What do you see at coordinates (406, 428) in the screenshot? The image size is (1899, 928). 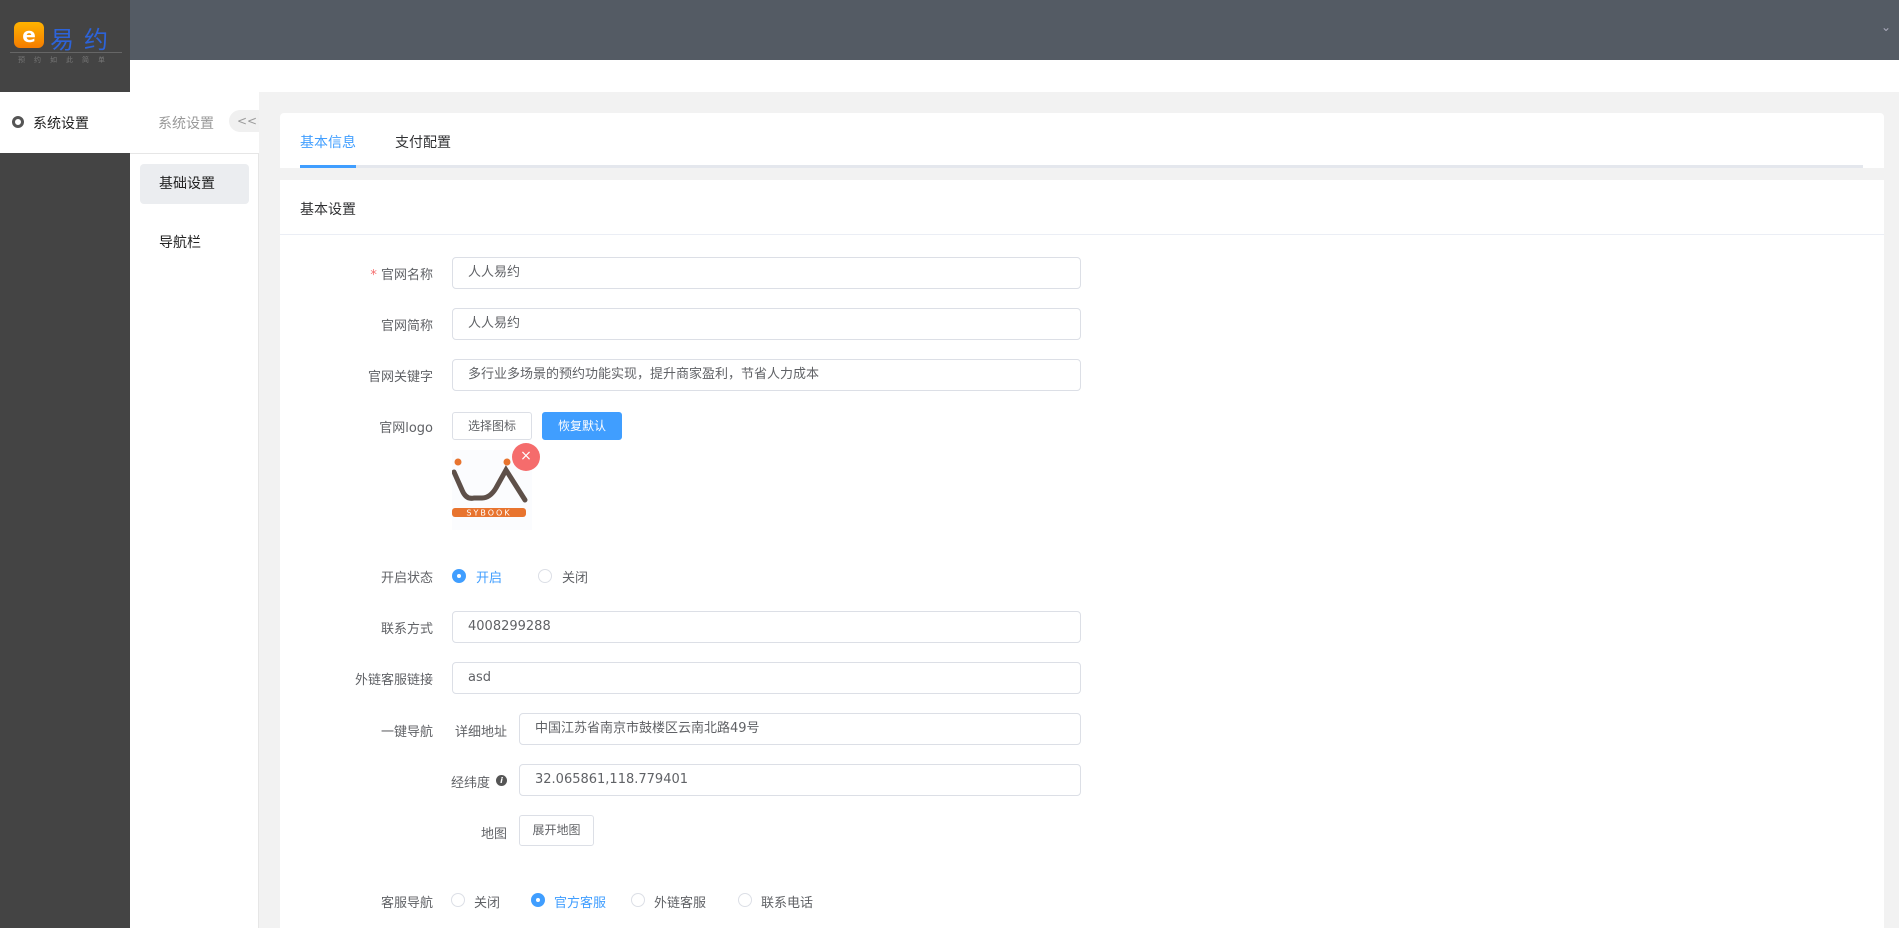 I see `logo-label: 官网logo` at bounding box center [406, 428].